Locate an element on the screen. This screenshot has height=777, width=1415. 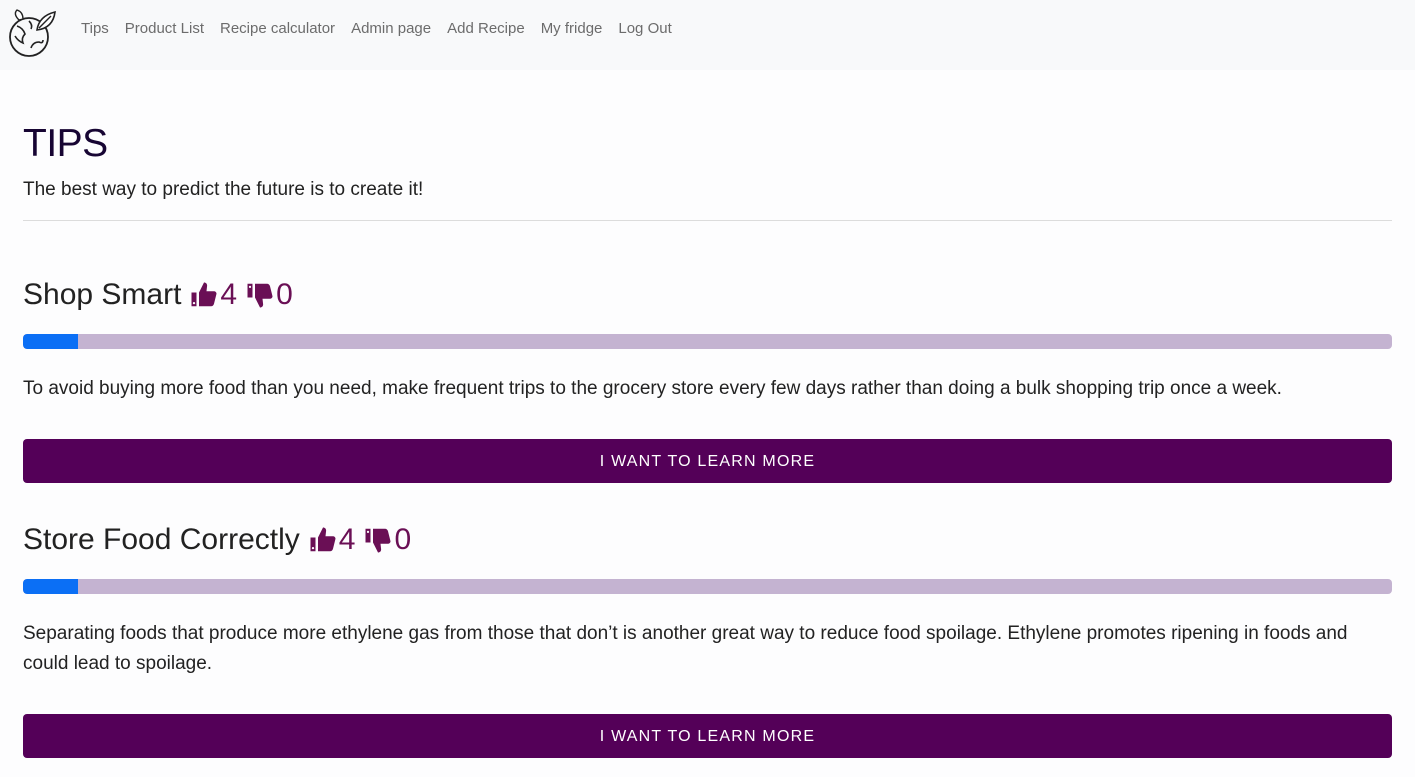
nav-link-tips: Tips is located at coordinates (95, 29).